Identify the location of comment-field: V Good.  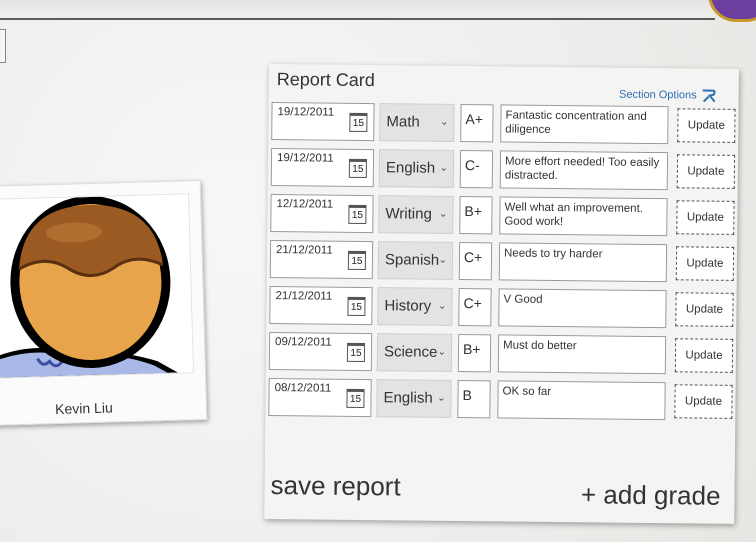
(582, 308).